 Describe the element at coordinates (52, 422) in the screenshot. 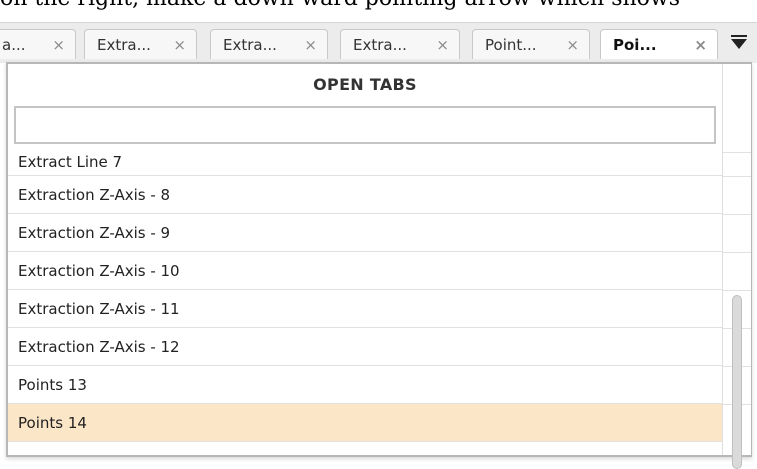

I see `list-item-label: Points 14` at that location.